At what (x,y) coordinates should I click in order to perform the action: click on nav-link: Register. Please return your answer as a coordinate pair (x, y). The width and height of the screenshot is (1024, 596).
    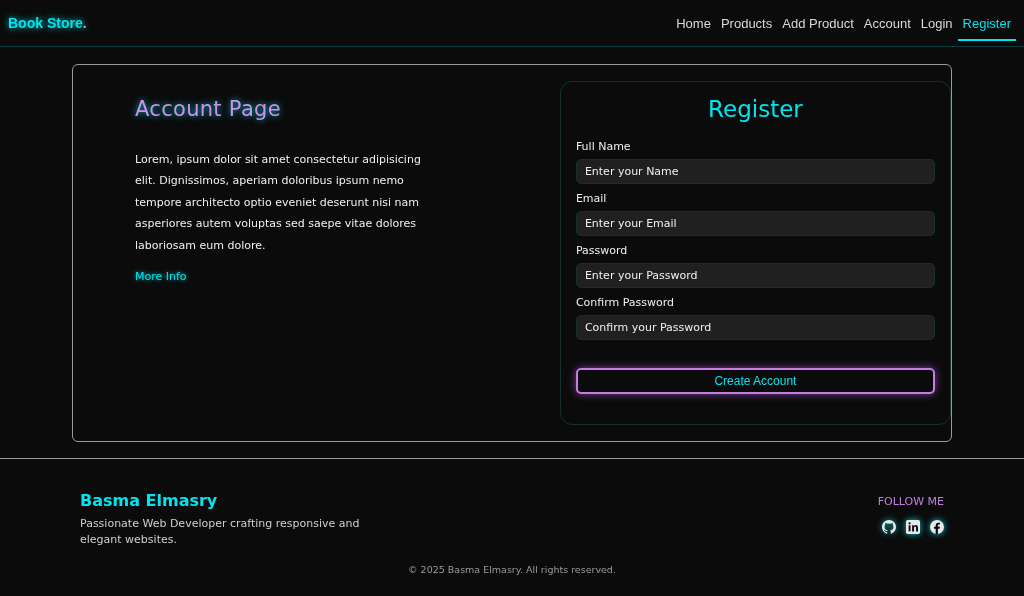
    Looking at the image, I should click on (986, 24).